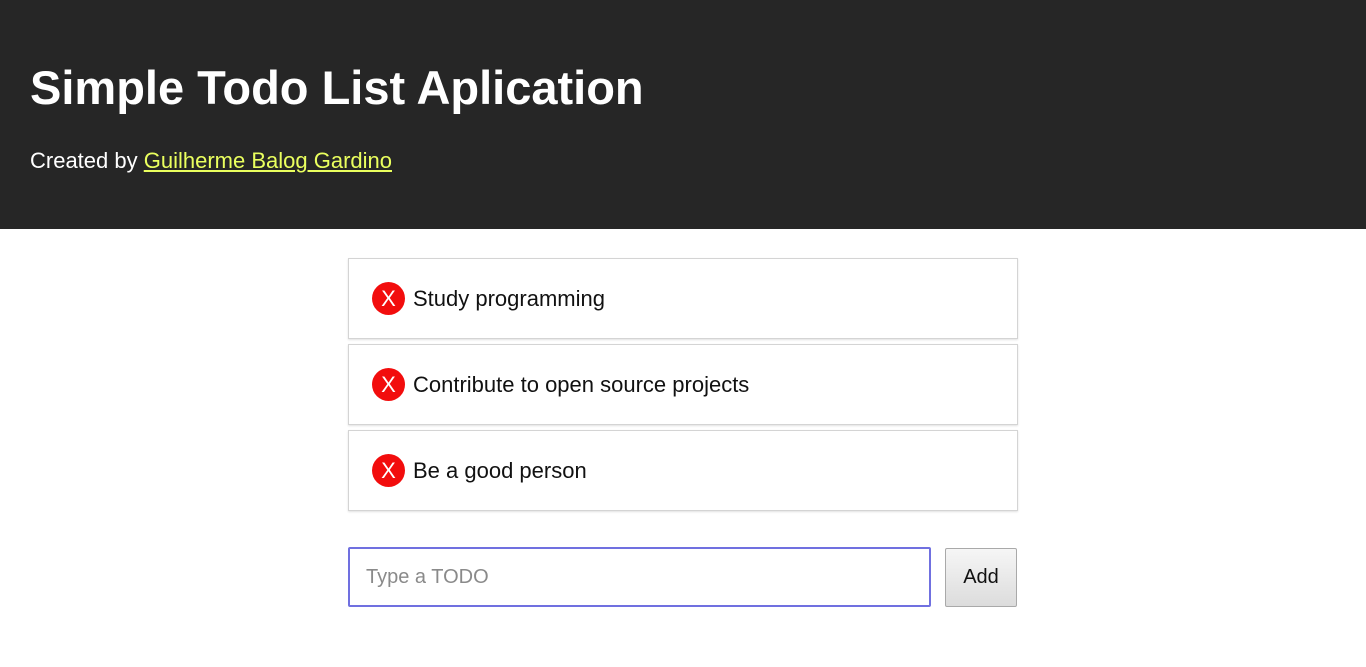  Describe the element at coordinates (639, 577) in the screenshot. I see `todo-input` at that location.